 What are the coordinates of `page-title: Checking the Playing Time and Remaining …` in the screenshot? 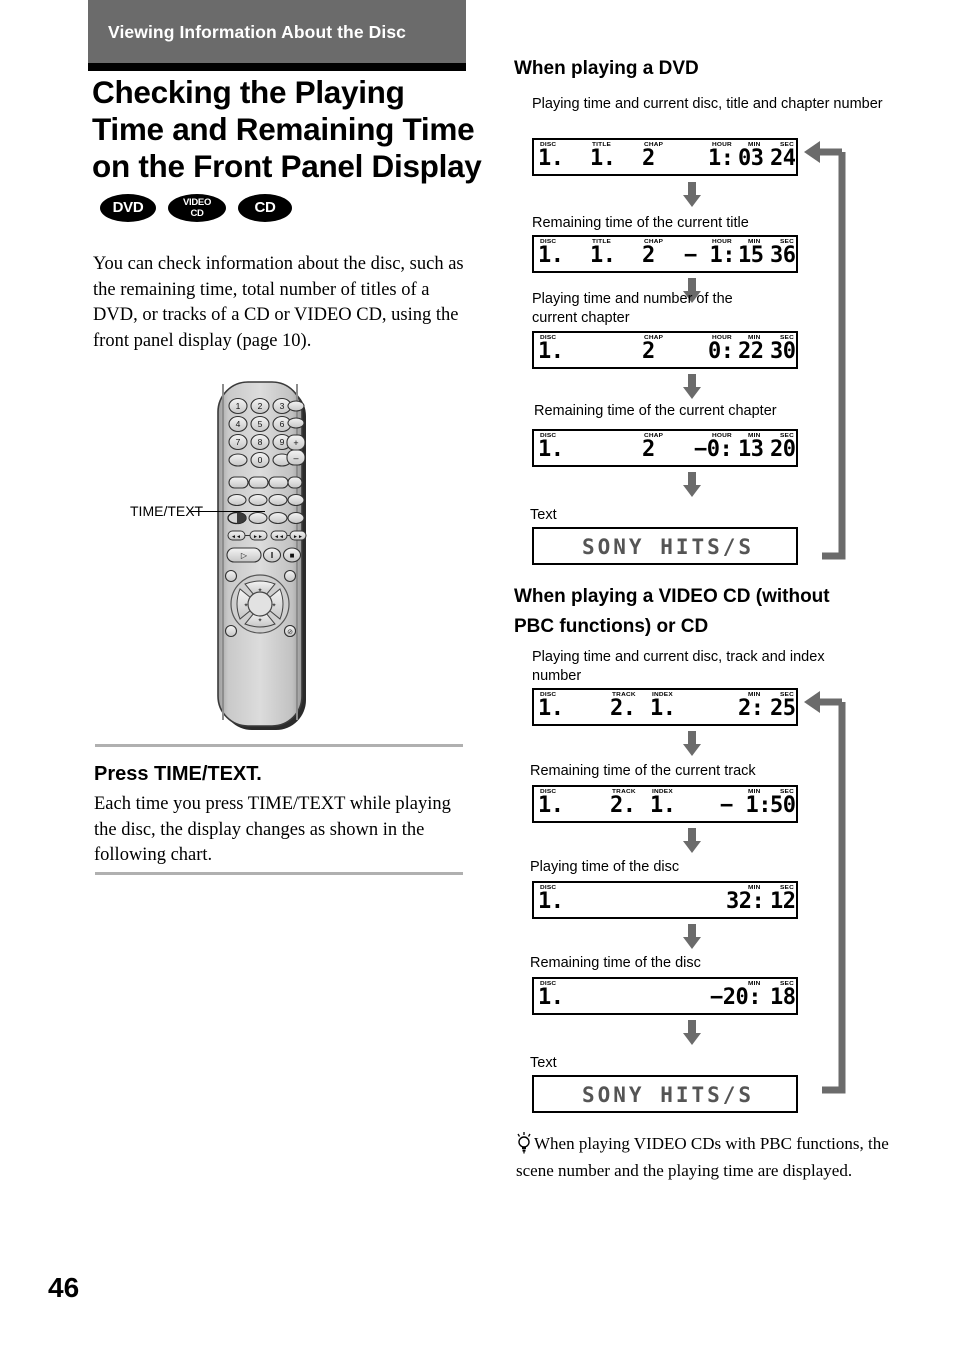 It's located at (287, 149).